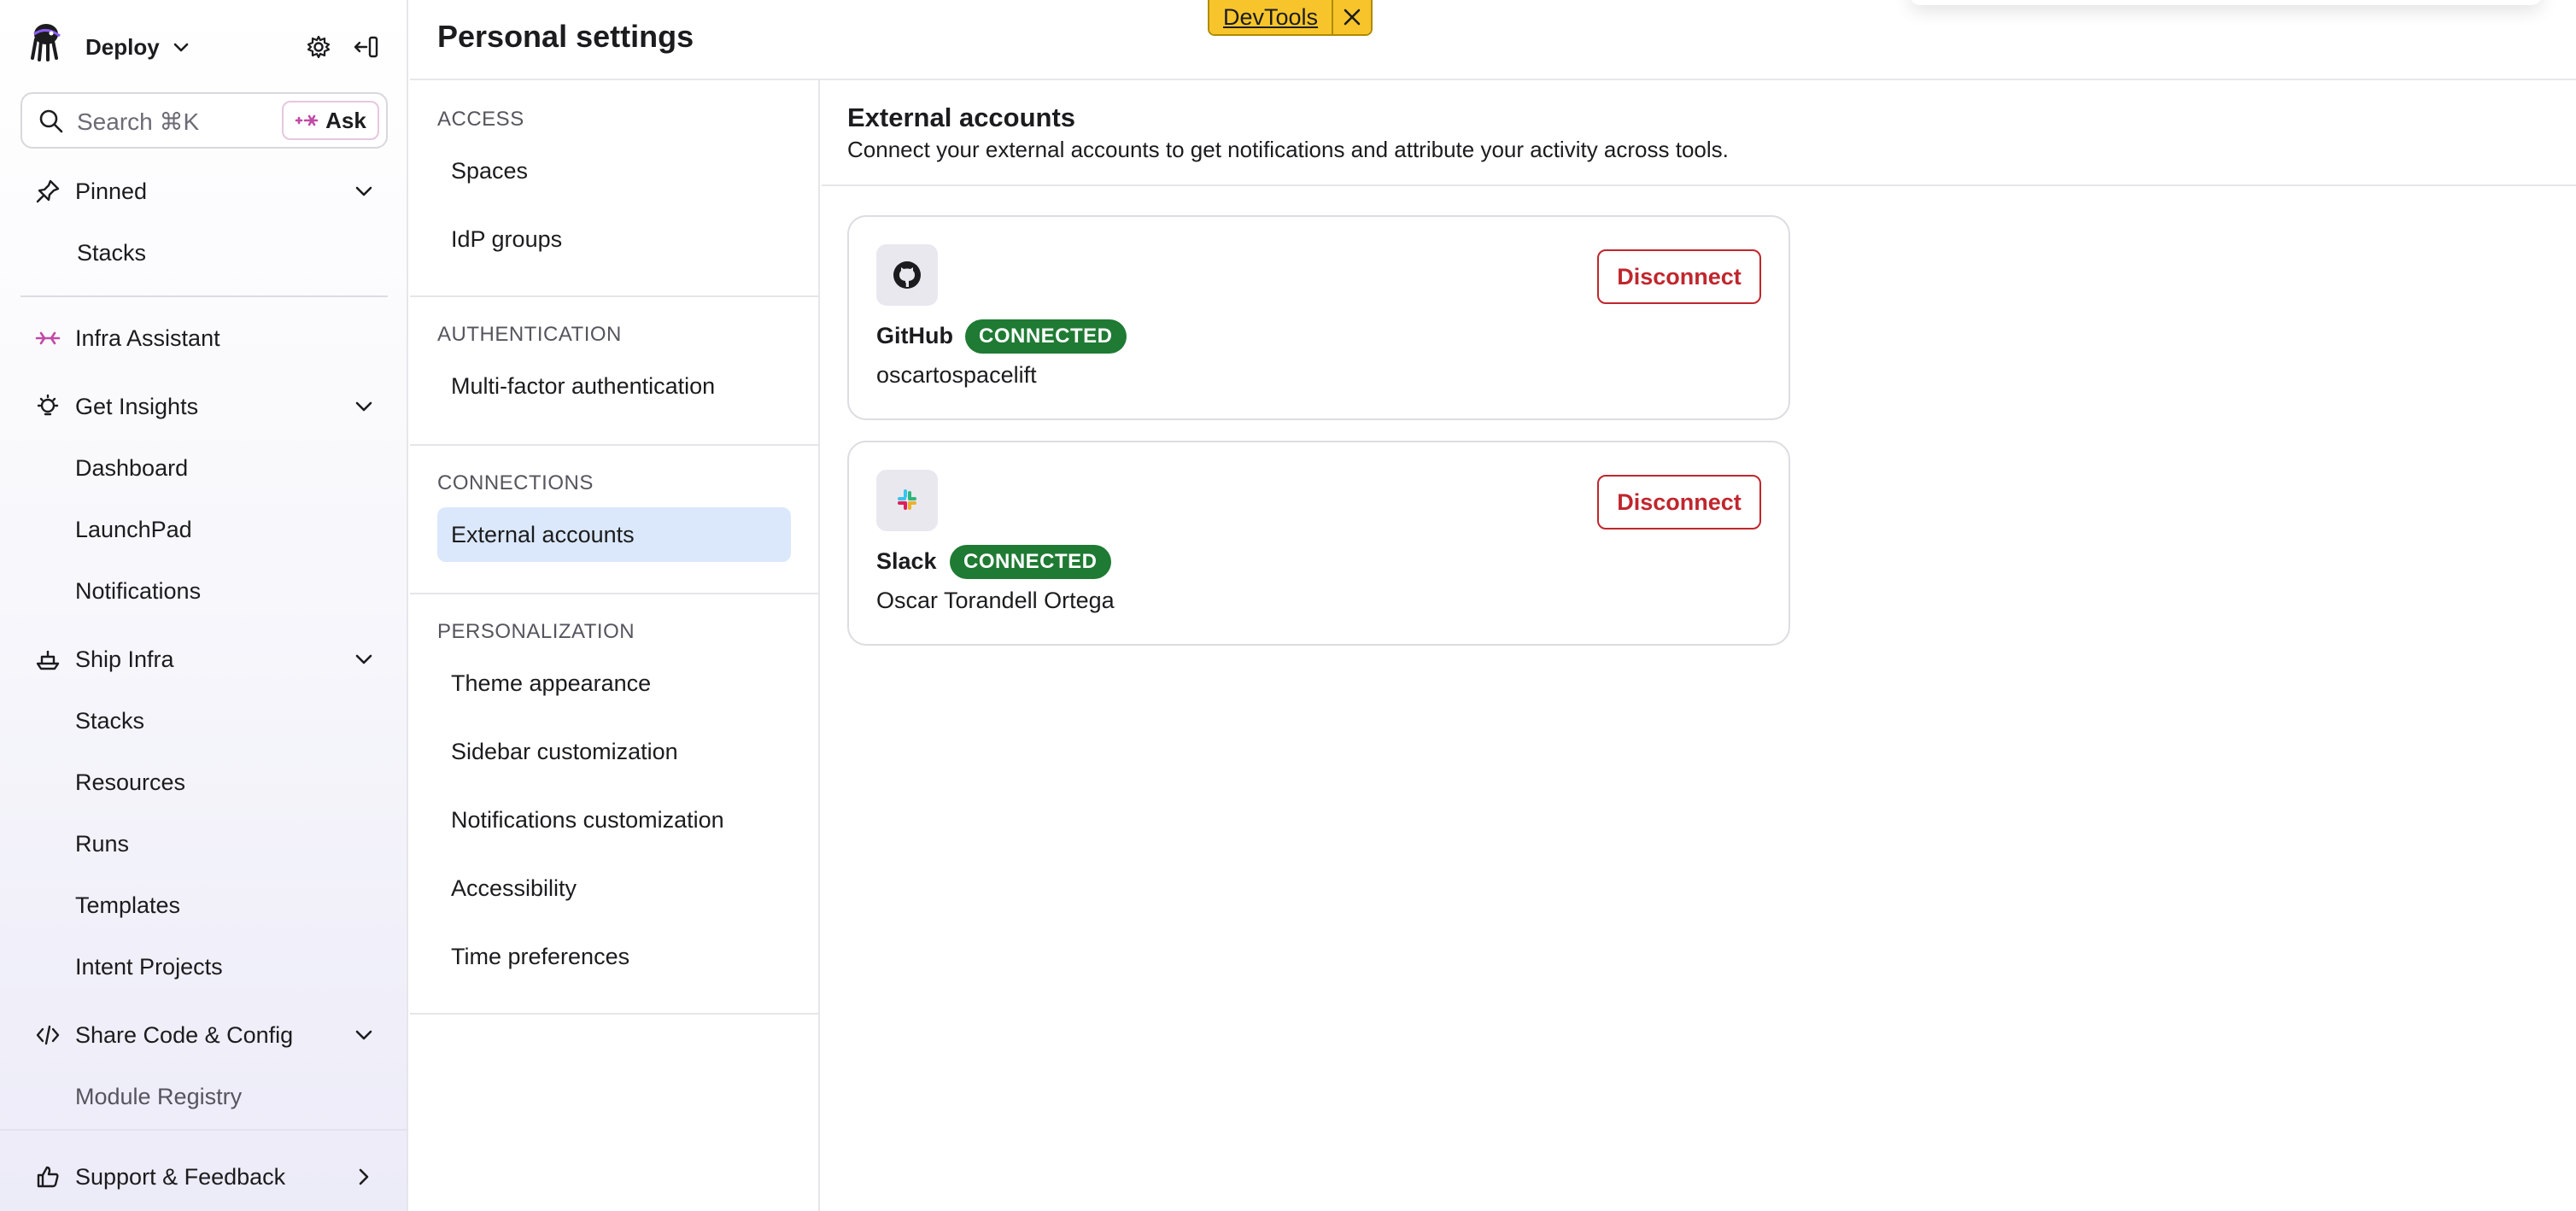 This screenshot has height=1211, width=2576. What do you see at coordinates (111, 253) in the screenshot?
I see `sidebar-item-pinned-stacks: Stacks` at bounding box center [111, 253].